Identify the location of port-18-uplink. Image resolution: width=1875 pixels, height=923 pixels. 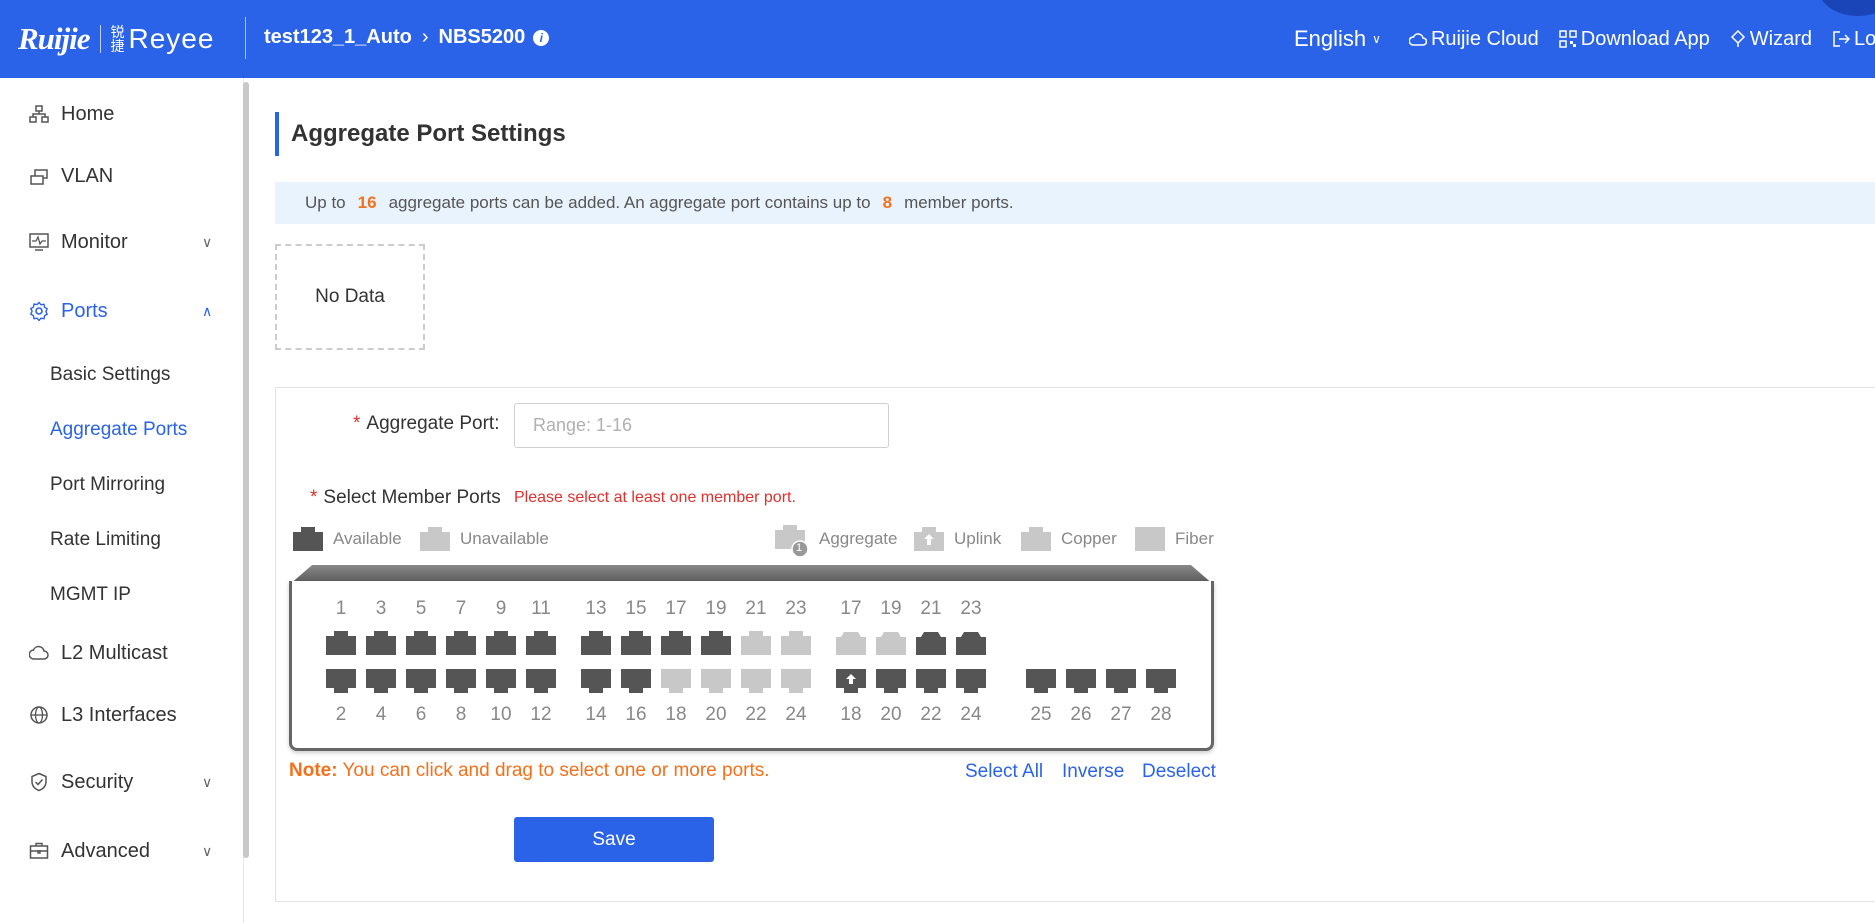
(851, 681).